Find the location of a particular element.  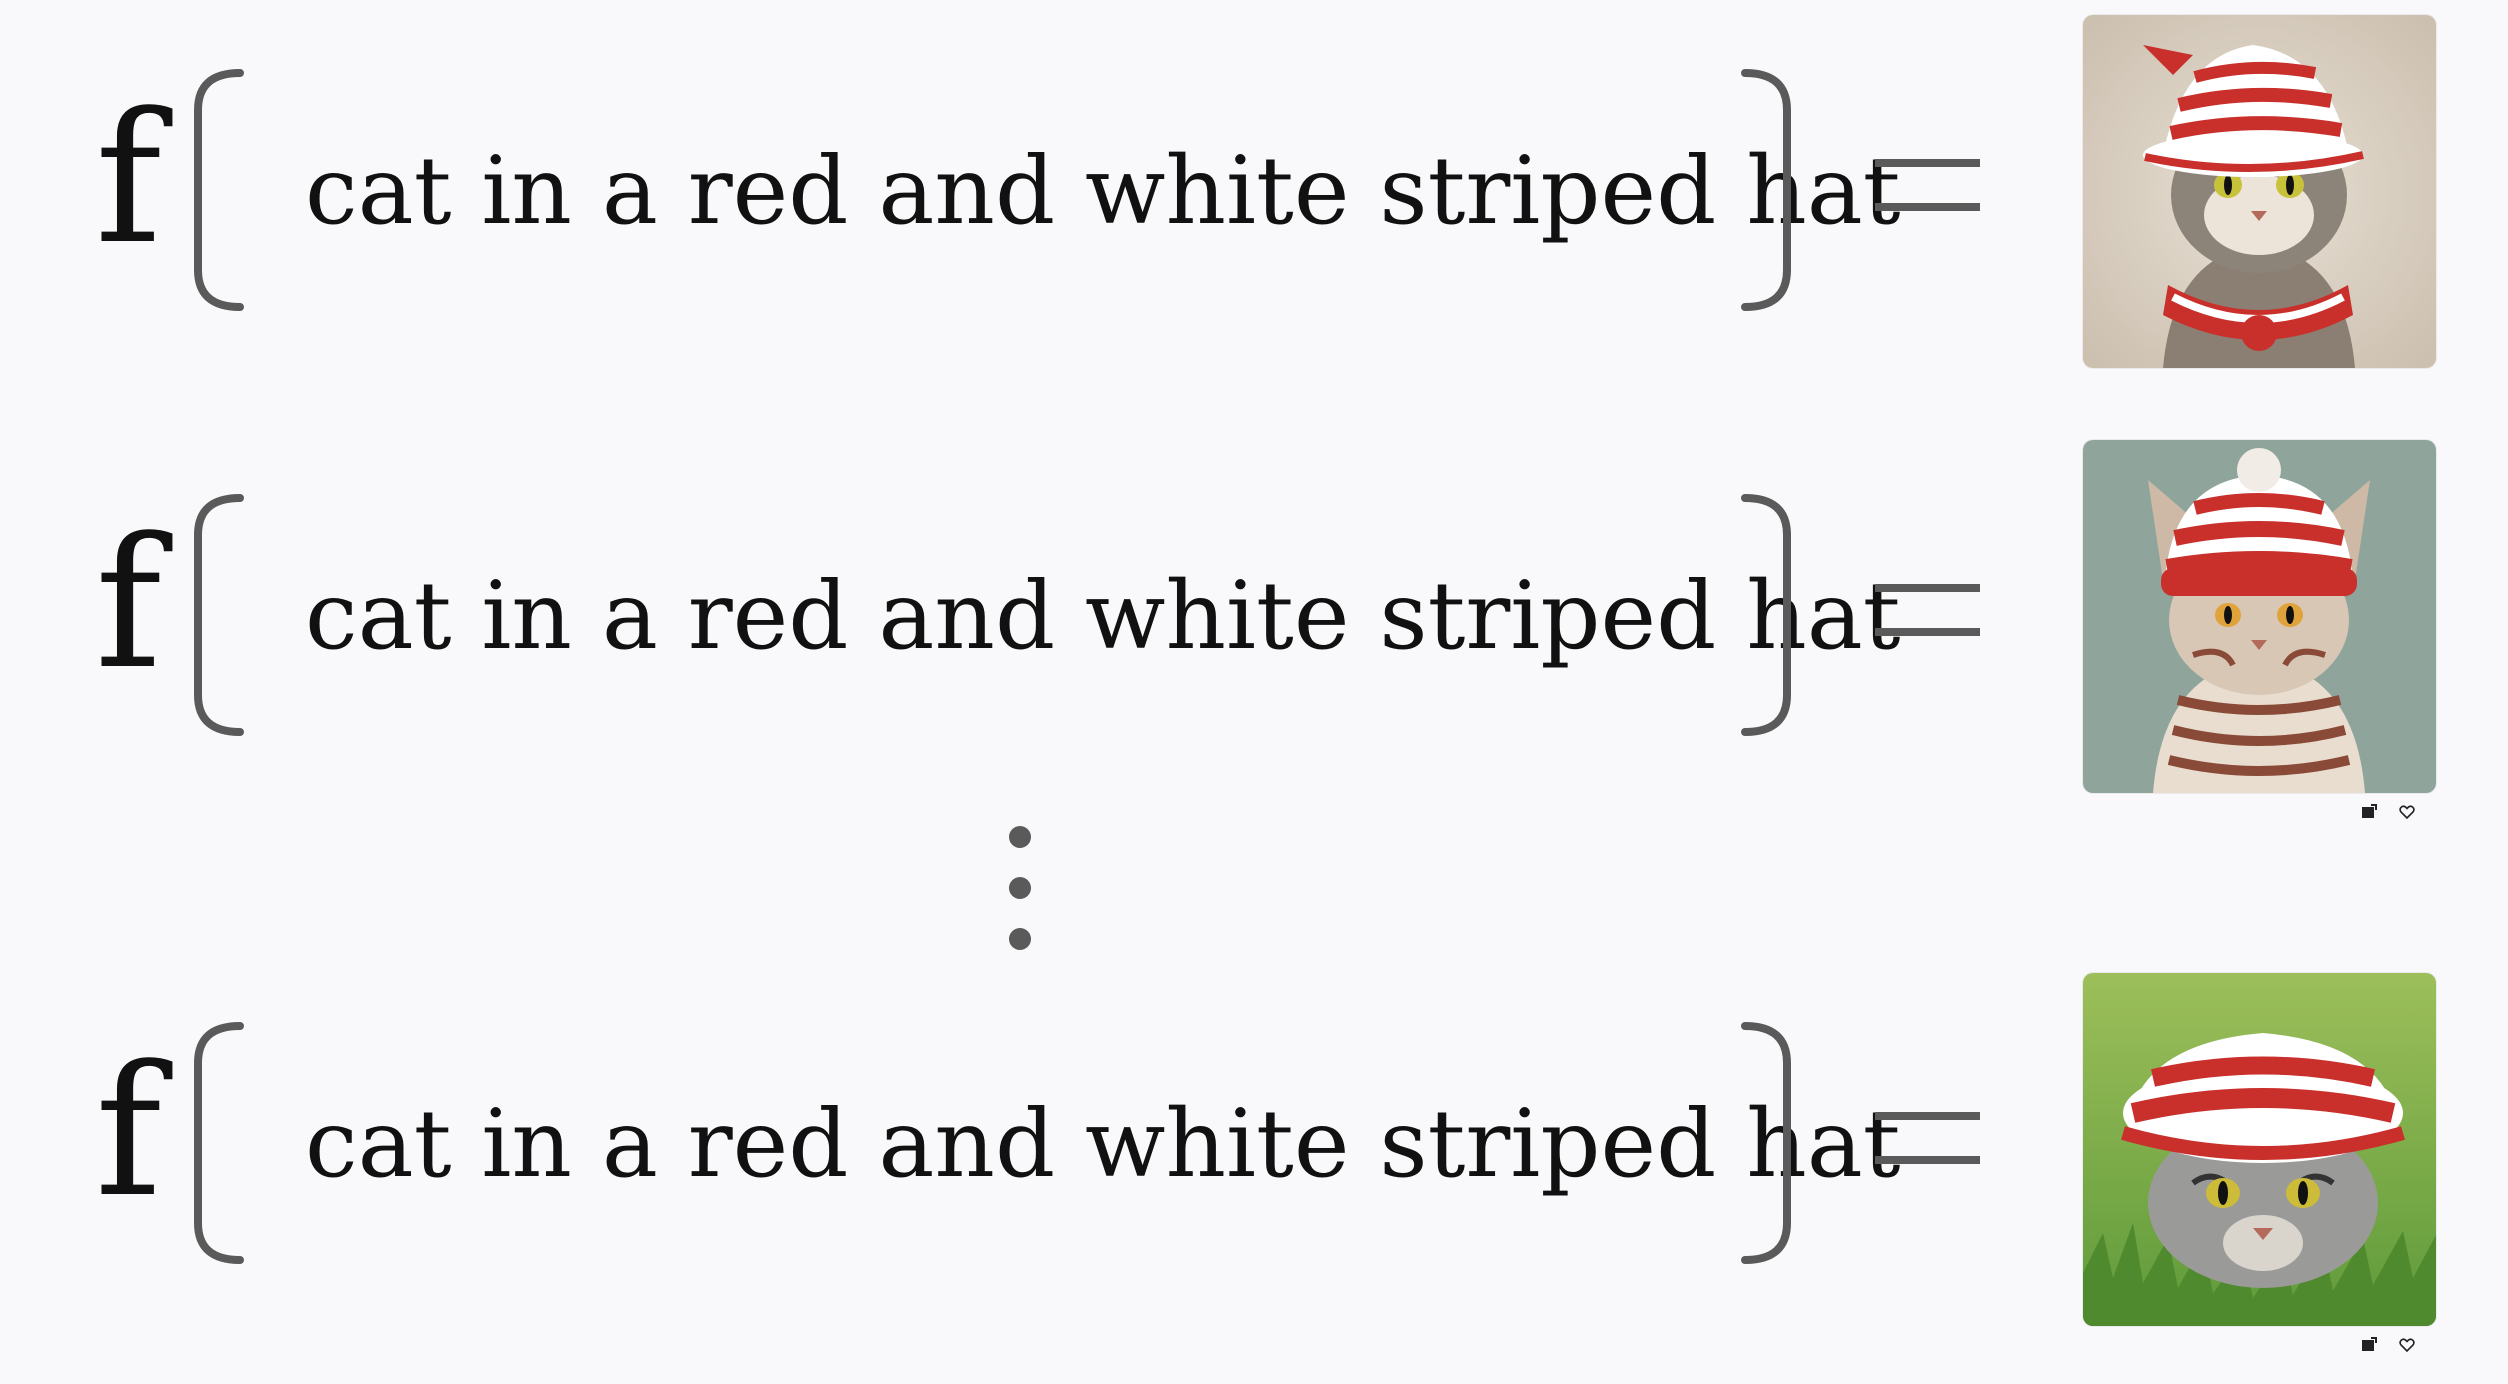

vertical-ellipsis is located at coordinates (1020, 888).